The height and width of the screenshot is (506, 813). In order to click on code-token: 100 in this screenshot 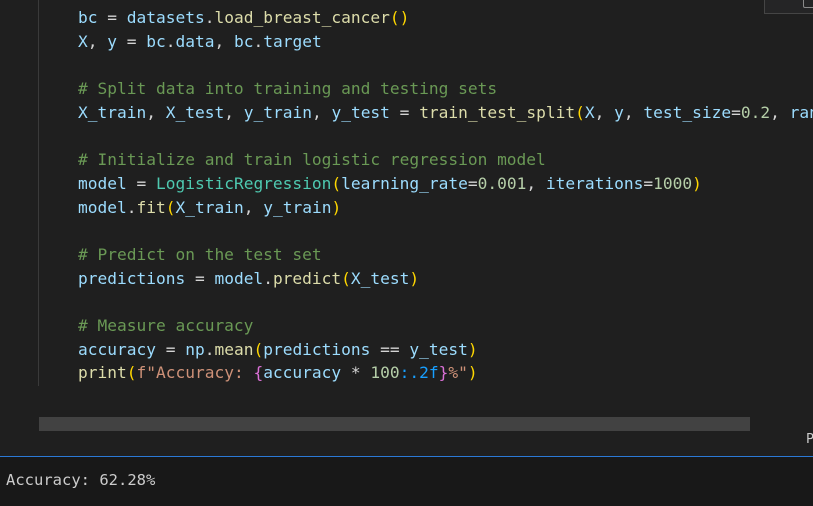, I will do `click(385, 373)`.